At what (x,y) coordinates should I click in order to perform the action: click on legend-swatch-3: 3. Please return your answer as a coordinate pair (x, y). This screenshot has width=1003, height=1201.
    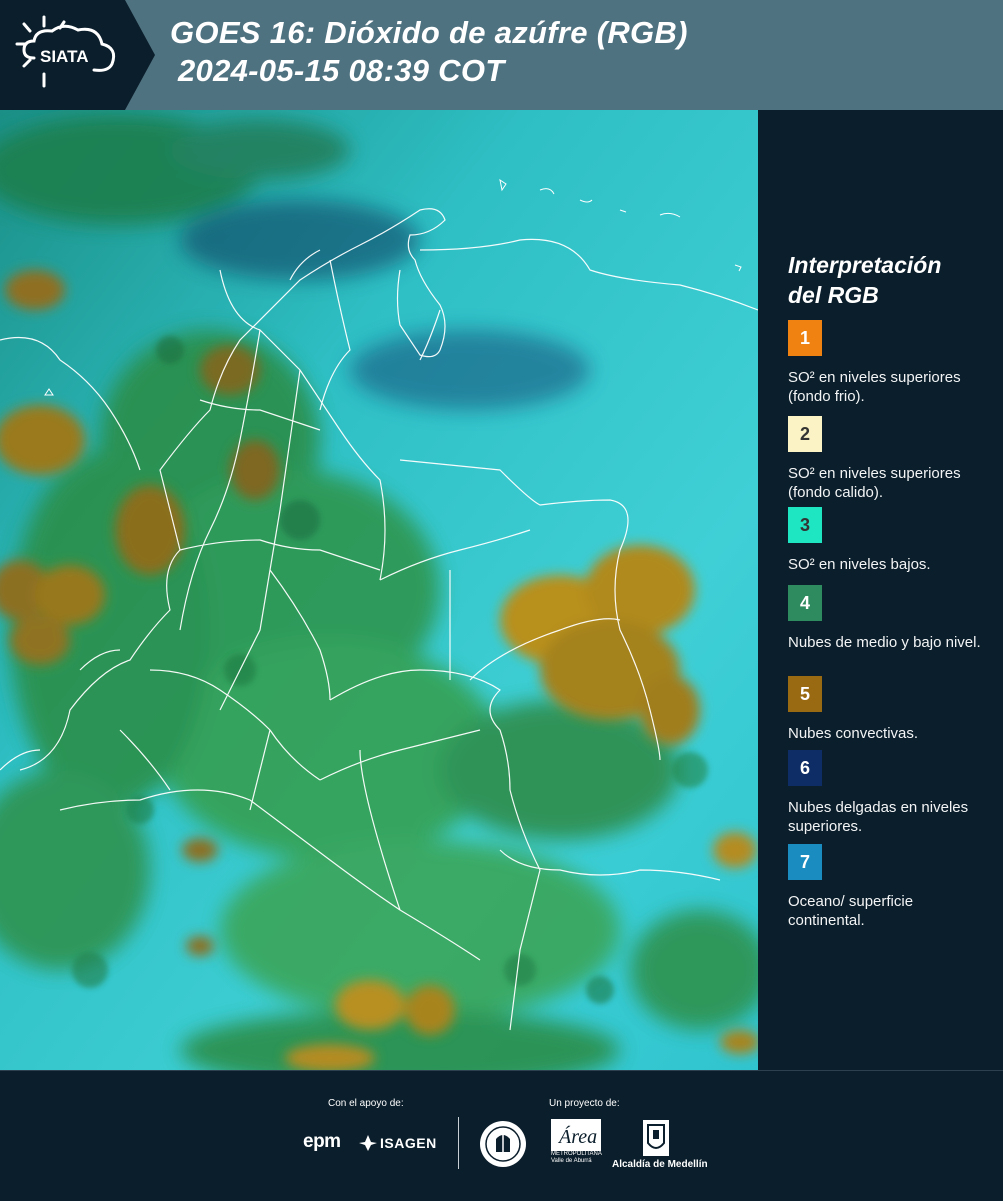
    Looking at the image, I should click on (805, 525).